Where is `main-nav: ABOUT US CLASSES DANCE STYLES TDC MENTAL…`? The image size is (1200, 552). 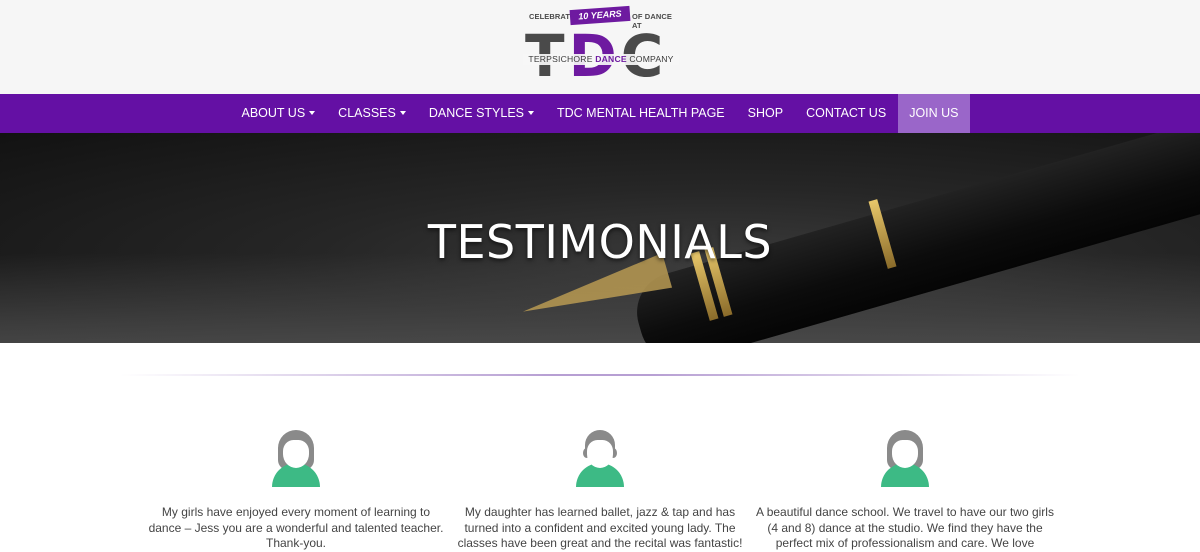 main-nav: ABOUT US CLASSES DANCE STYLES TDC MENTAL… is located at coordinates (600, 113).